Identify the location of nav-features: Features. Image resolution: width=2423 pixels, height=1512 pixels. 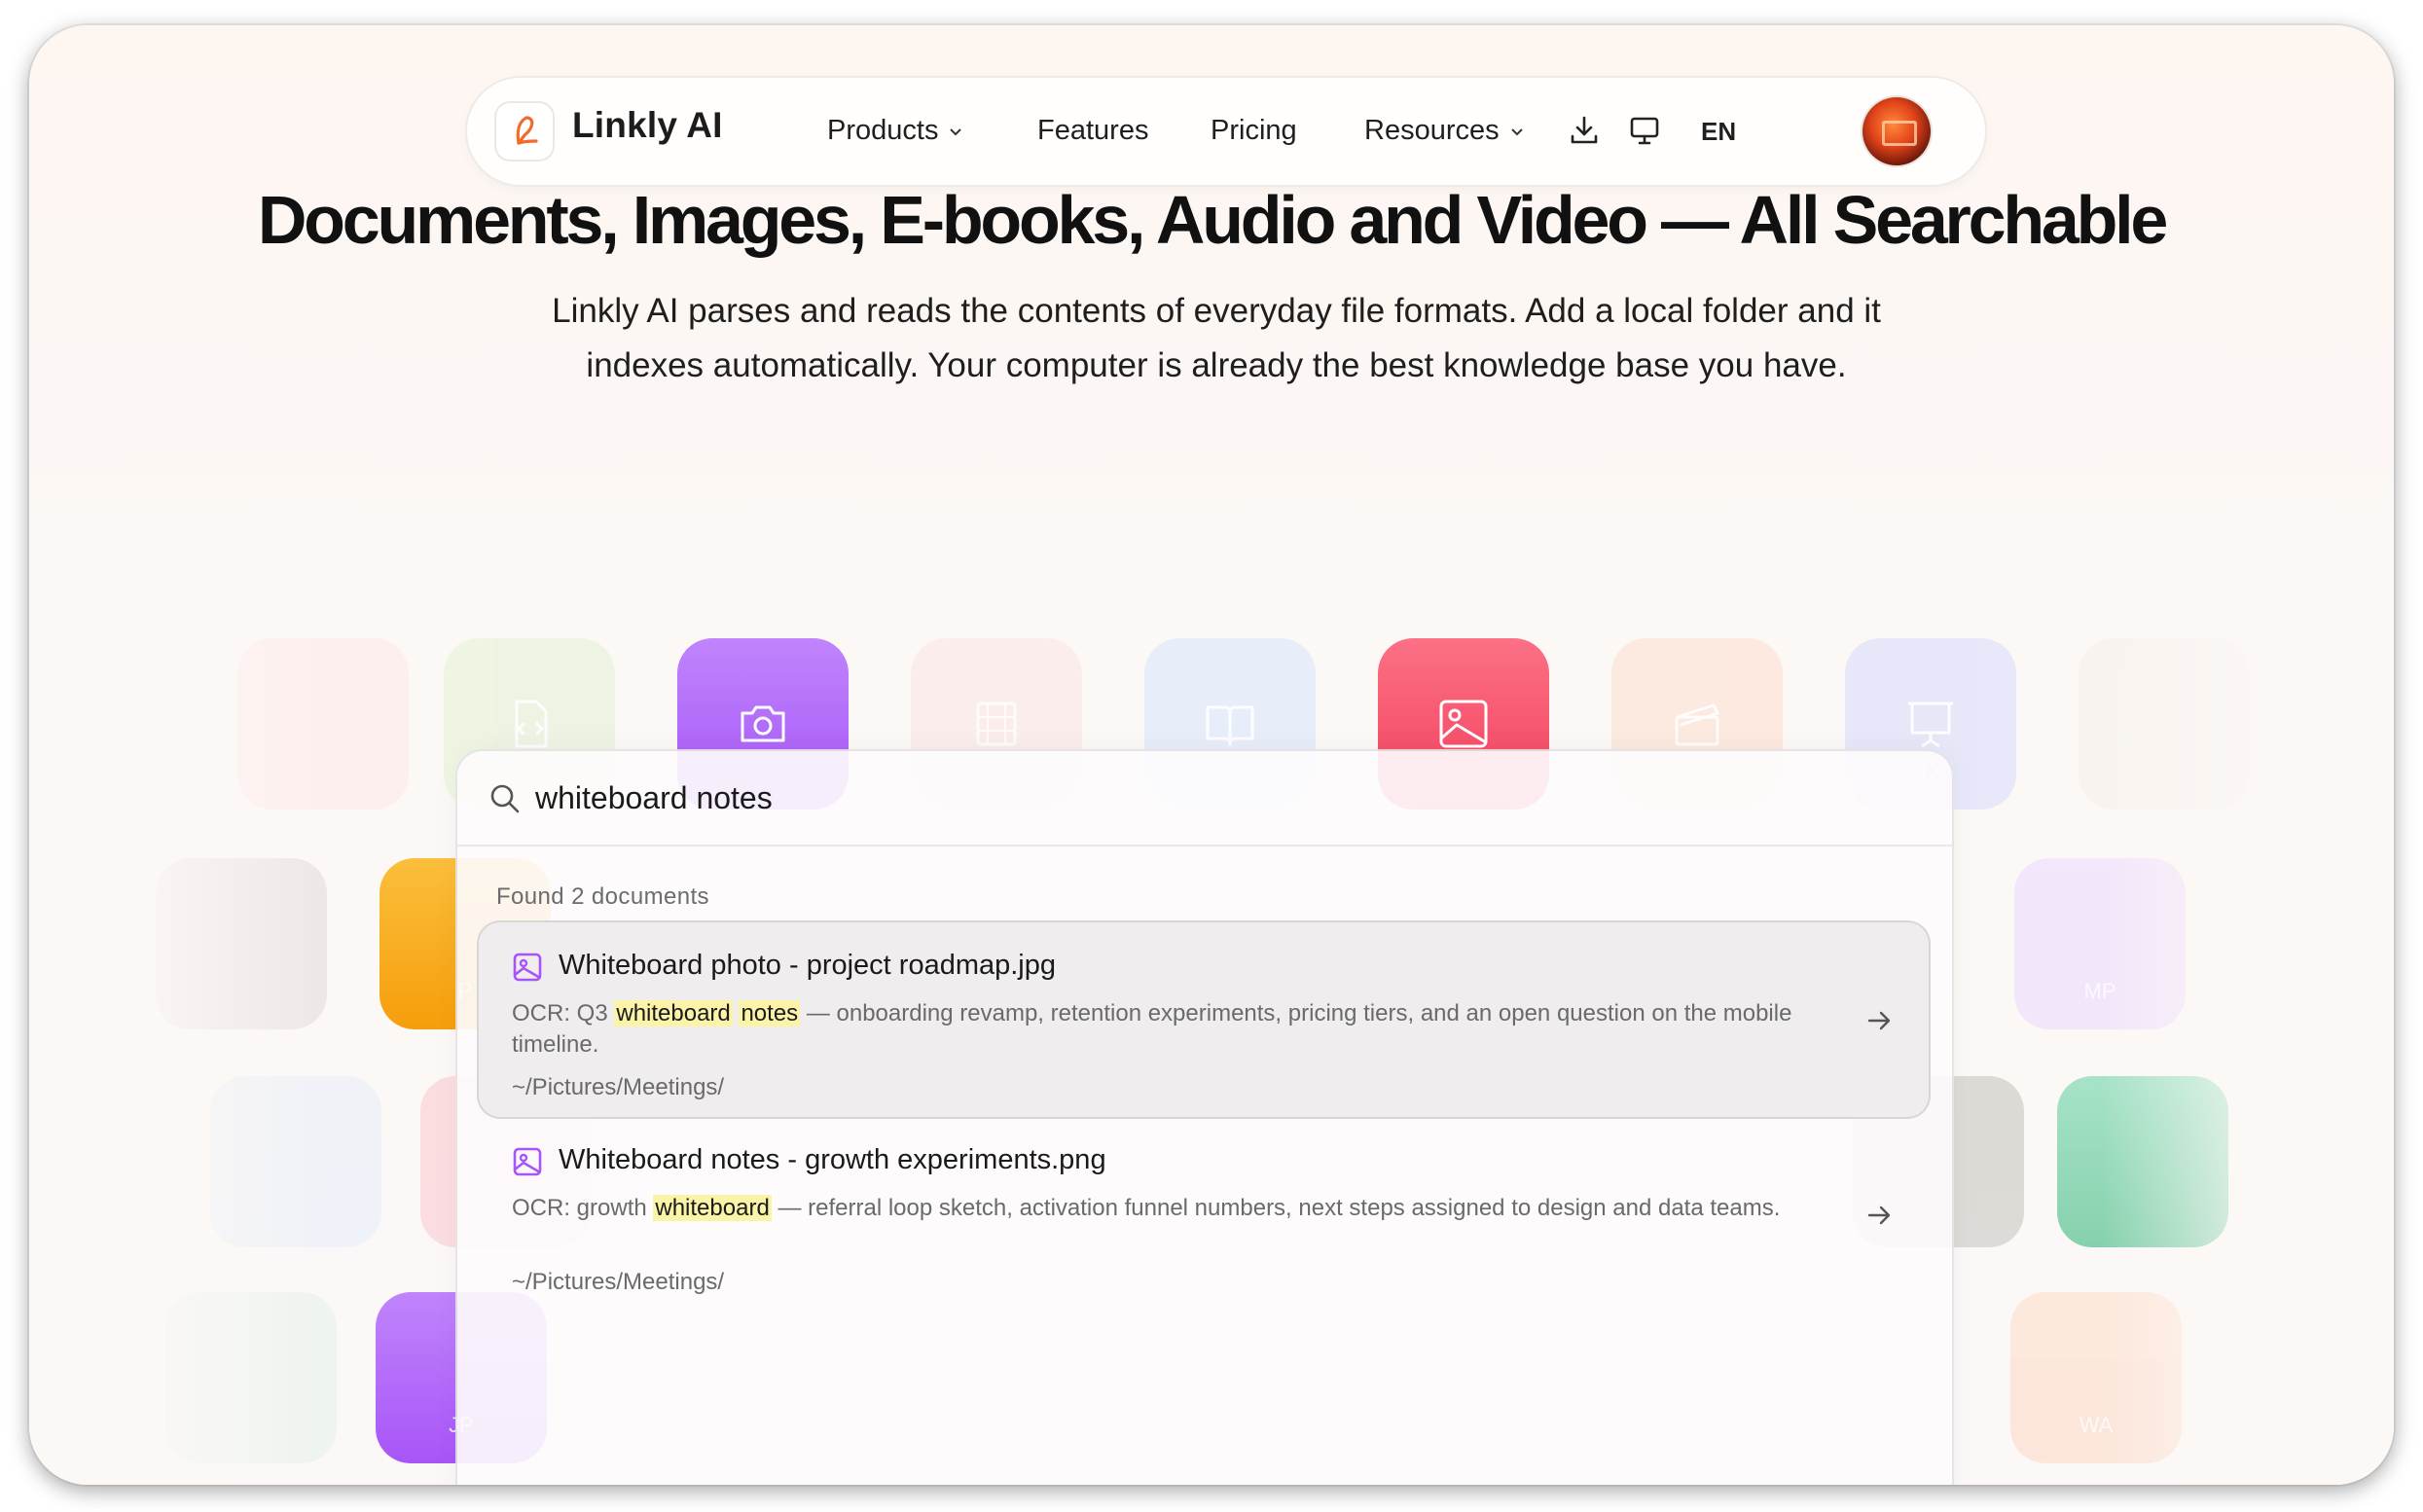
(1093, 131).